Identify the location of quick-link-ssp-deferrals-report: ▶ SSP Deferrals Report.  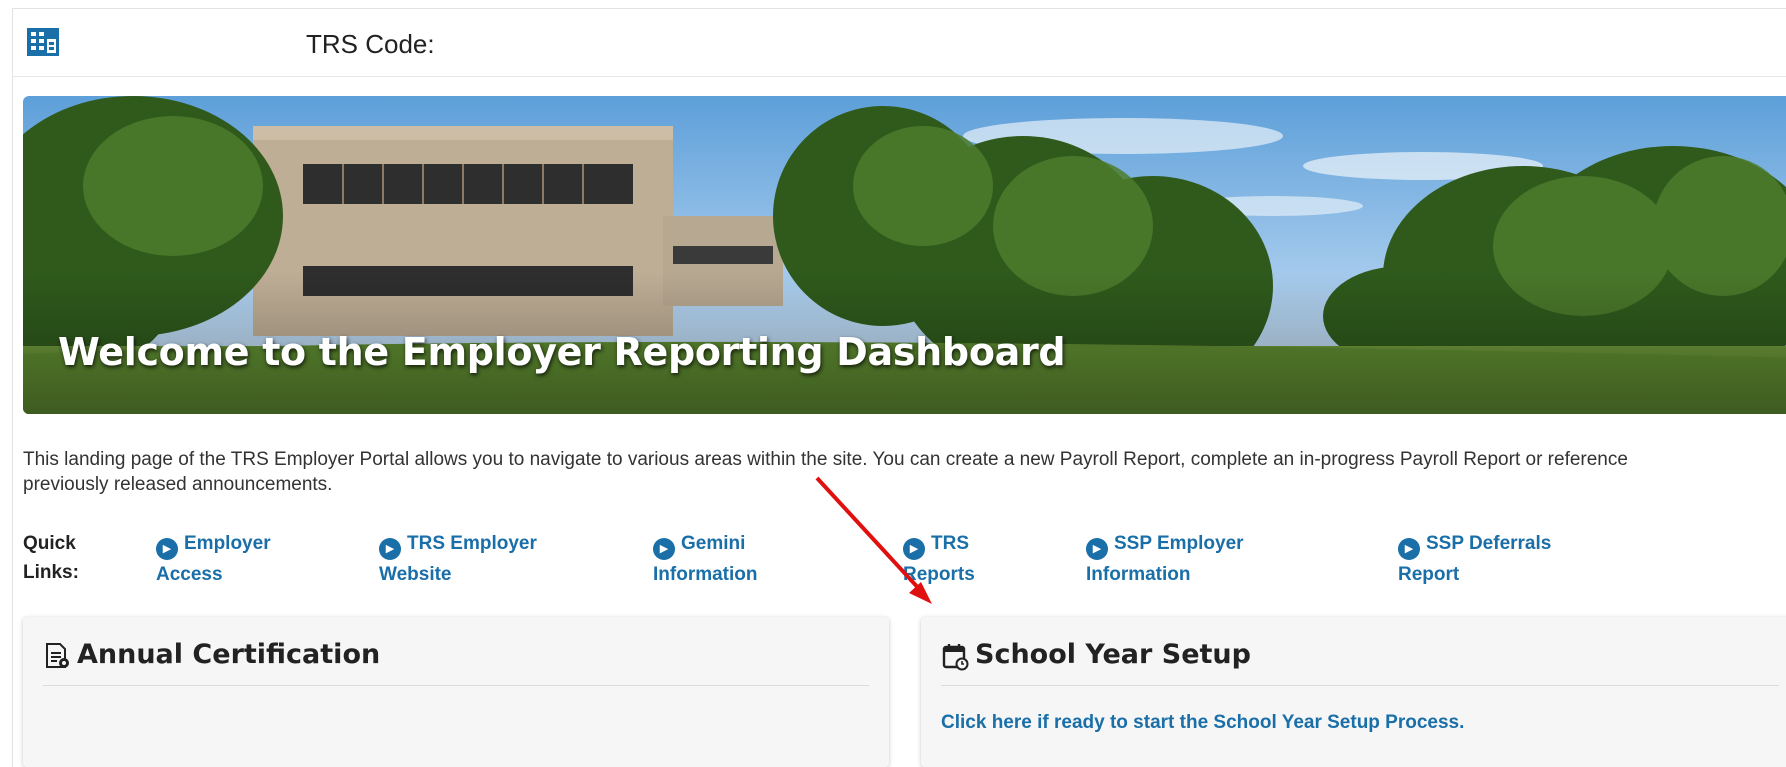
(1474, 559).